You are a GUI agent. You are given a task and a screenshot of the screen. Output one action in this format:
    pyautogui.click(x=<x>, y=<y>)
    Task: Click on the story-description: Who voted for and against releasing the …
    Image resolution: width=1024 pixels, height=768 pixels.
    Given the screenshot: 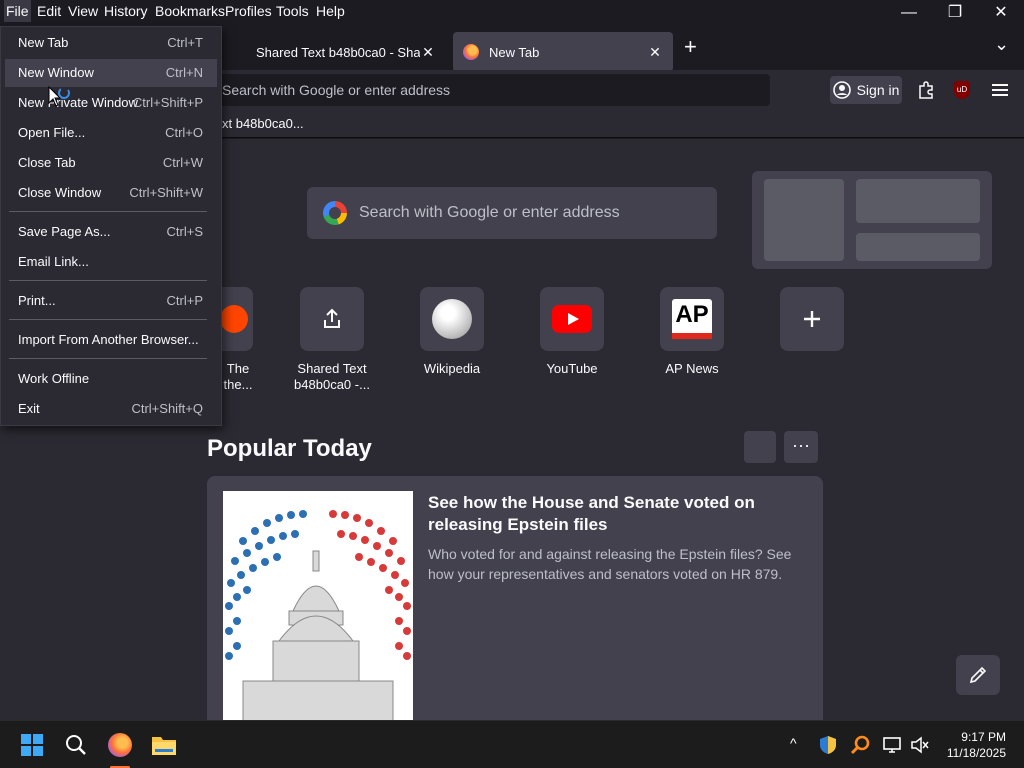 What is the action you would take?
    pyautogui.click(x=610, y=564)
    